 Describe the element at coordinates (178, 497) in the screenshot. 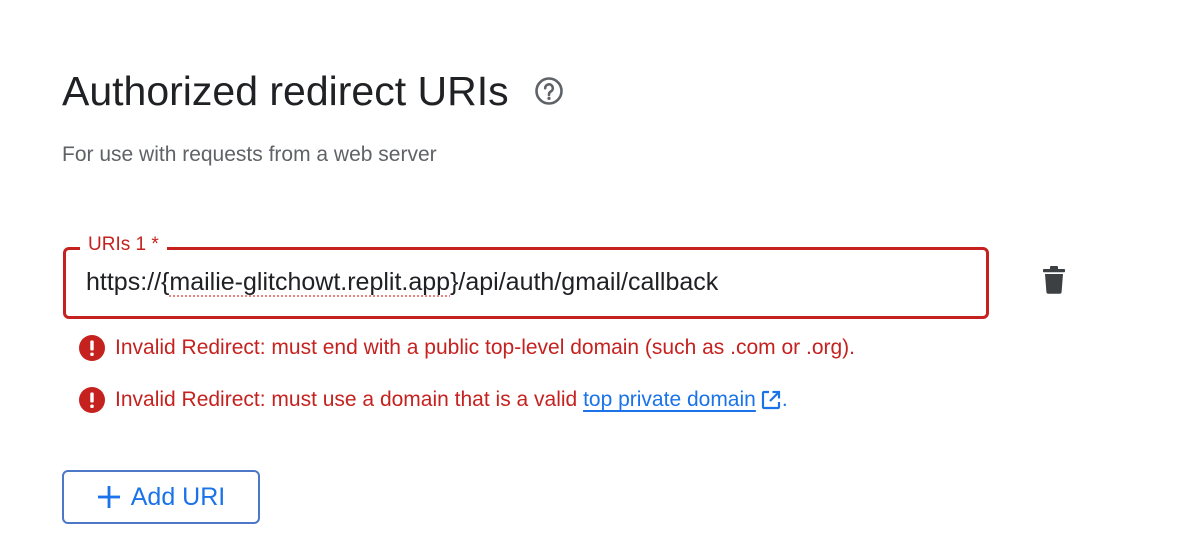

I see `add-uri-label: Add URI` at that location.